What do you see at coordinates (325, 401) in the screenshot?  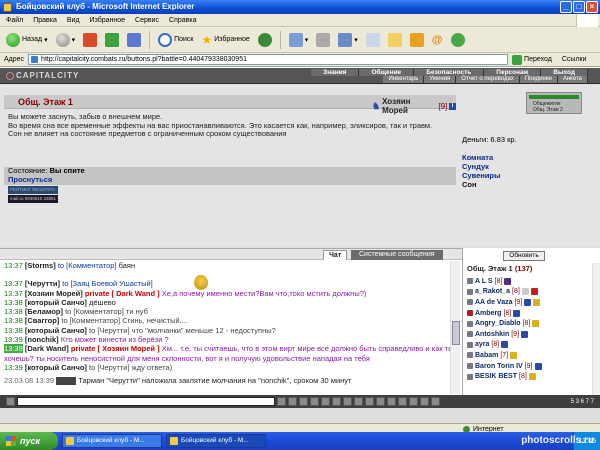 I see `sound-button` at bounding box center [325, 401].